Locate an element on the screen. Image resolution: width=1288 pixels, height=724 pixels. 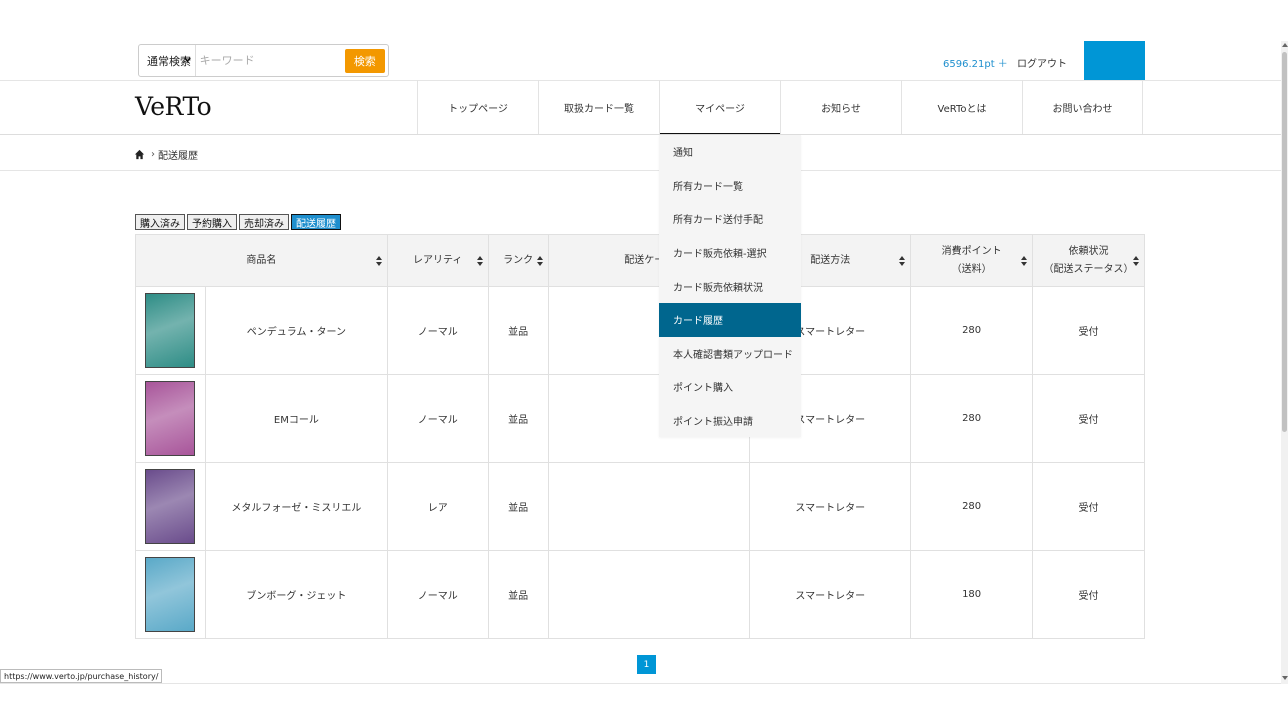
column-header-rank-label: ランク is located at coordinates (518, 260).